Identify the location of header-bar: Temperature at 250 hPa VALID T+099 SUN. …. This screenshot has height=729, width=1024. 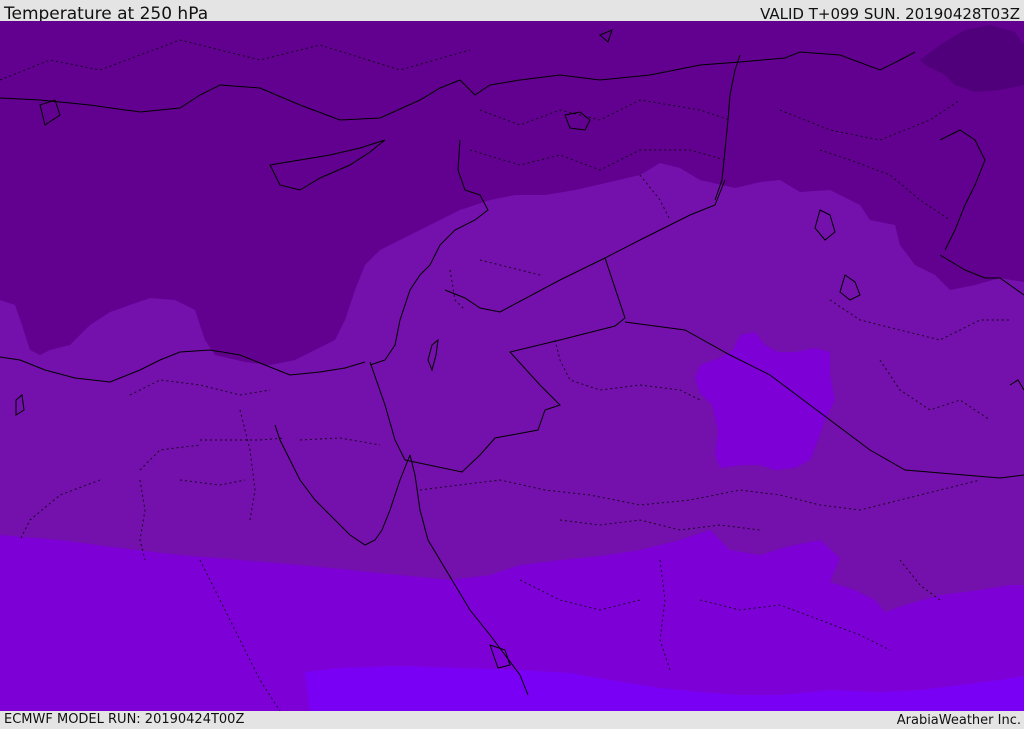
(512, 12).